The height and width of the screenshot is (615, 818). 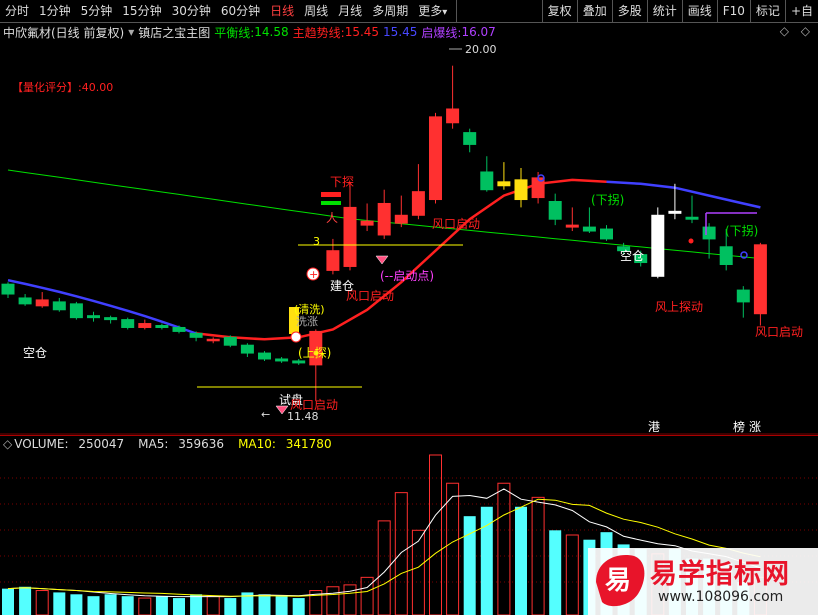 What do you see at coordinates (331, 194) in the screenshot?
I see `signal-bar-red` at bounding box center [331, 194].